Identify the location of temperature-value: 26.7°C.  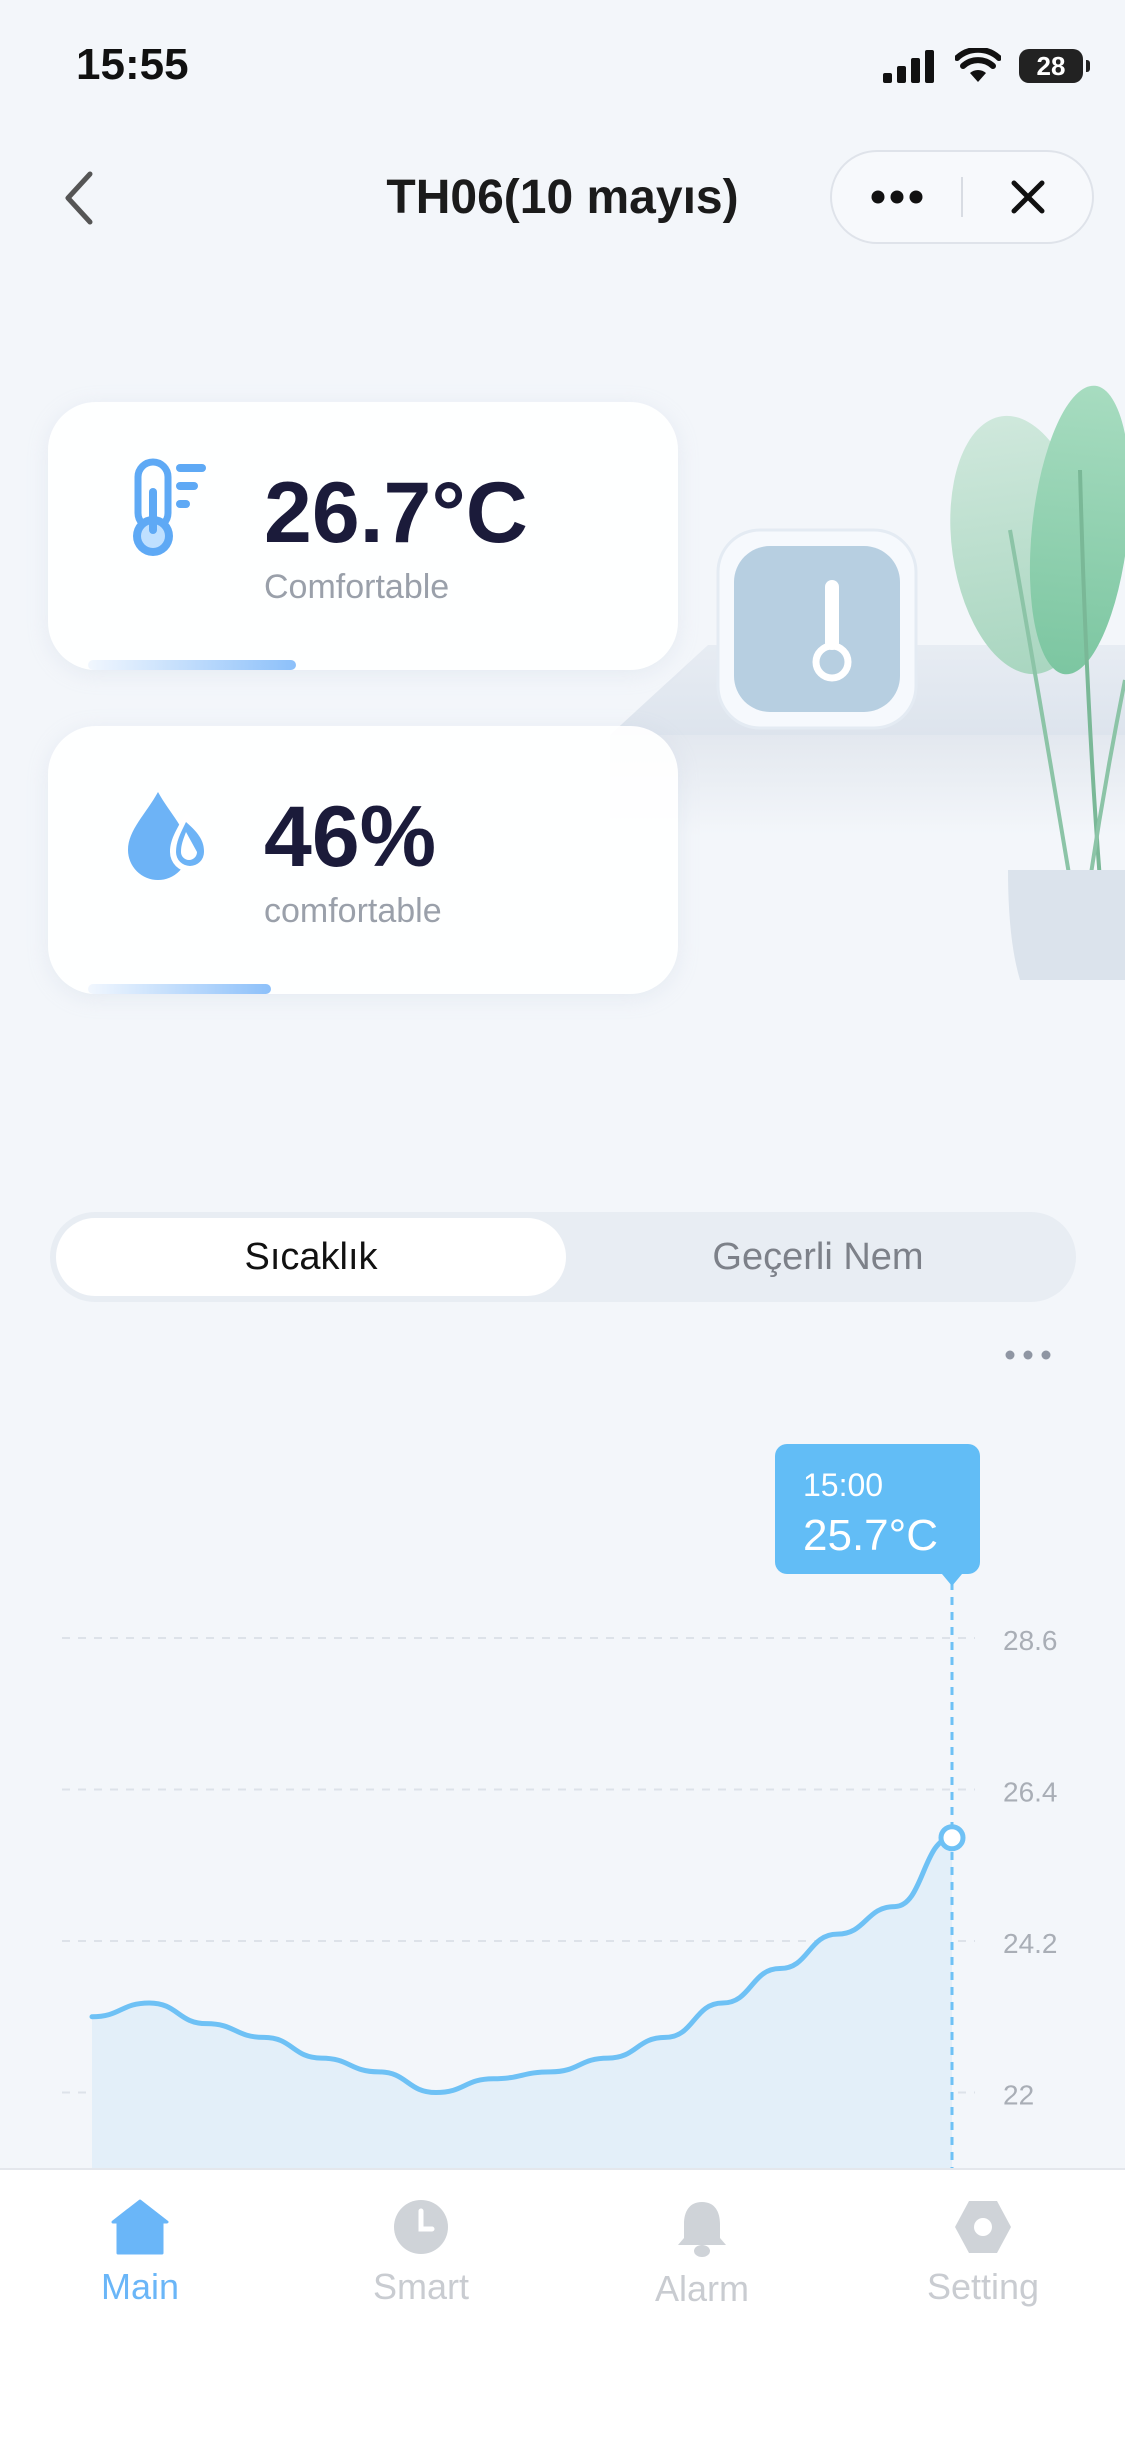
(396, 513).